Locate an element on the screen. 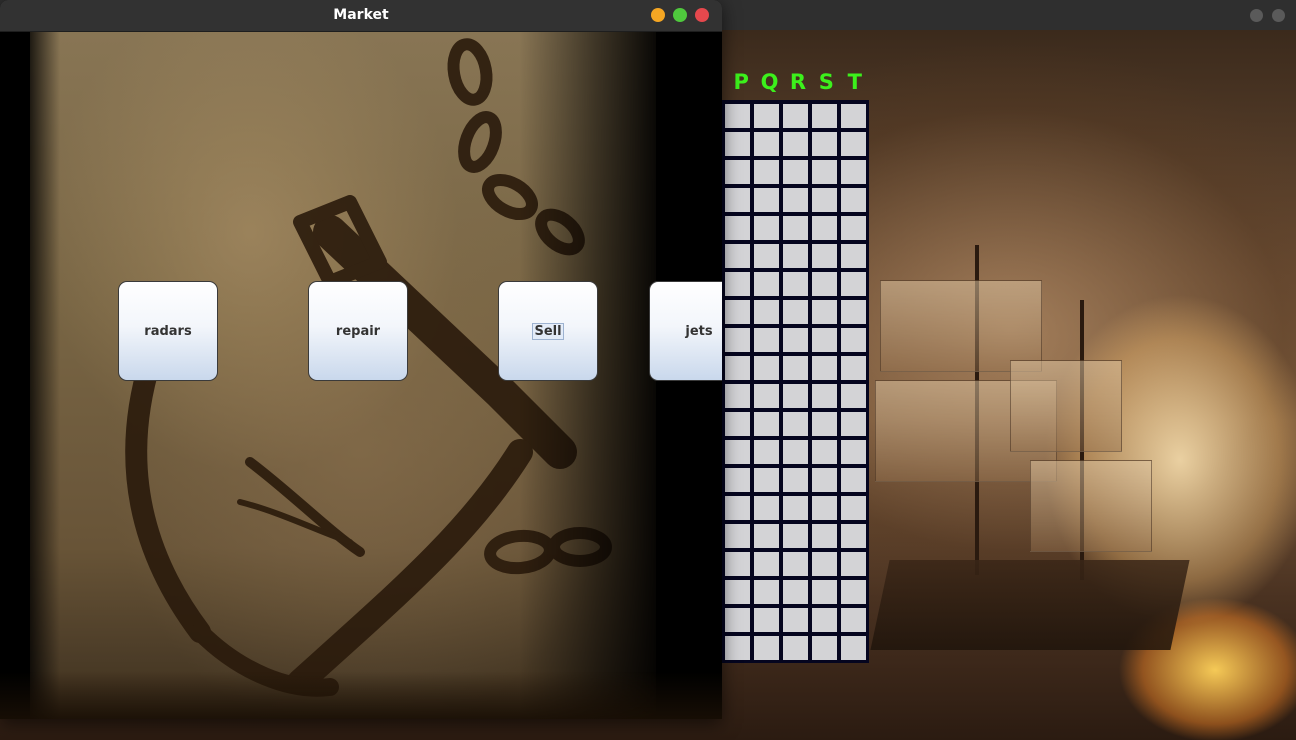 The height and width of the screenshot is (740, 1296). maximize-icon is located at coordinates (680, 15).